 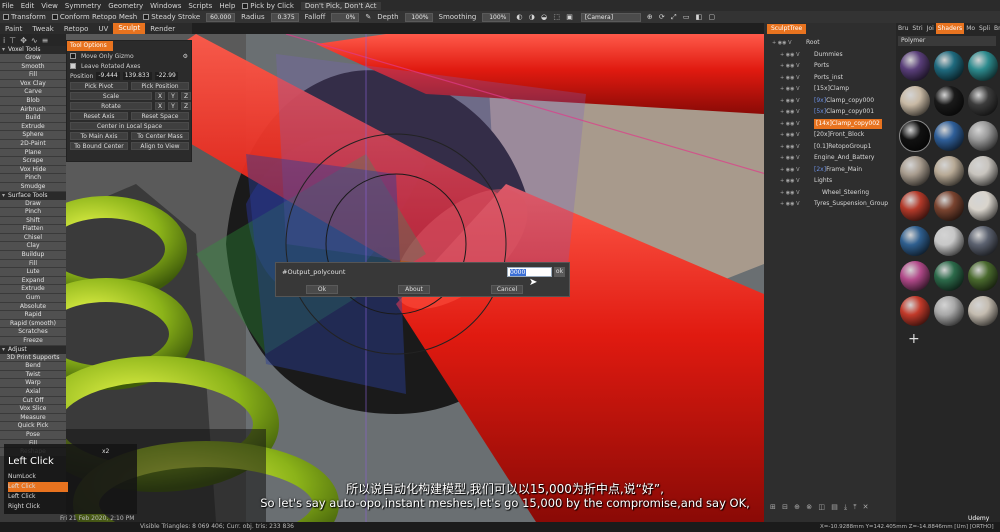 What do you see at coordinates (186, 96) in the screenshot?
I see `scale-z-button: Z` at bounding box center [186, 96].